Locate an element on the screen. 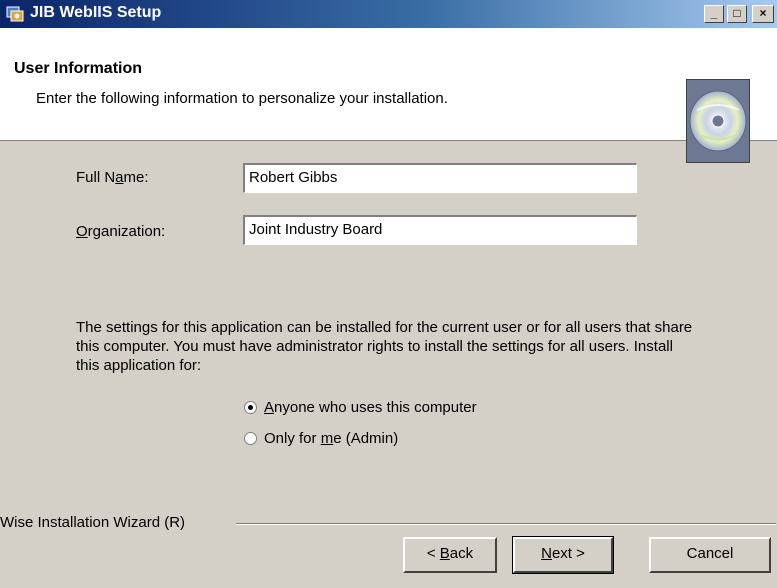  next-button: Next > is located at coordinates (563, 555).